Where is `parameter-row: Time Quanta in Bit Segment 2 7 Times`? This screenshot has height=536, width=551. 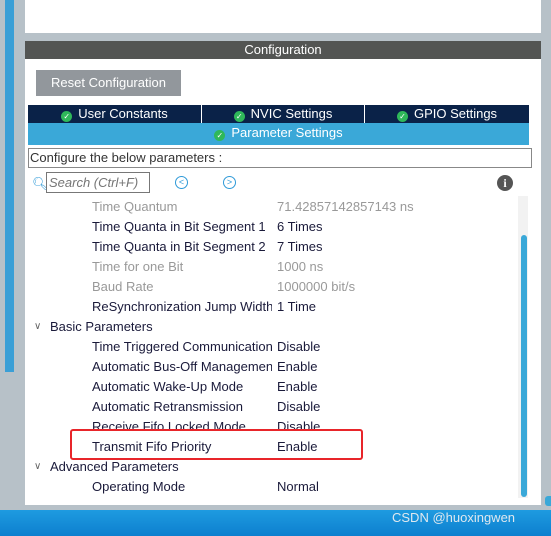 parameter-row: Time Quanta in Bit Segment 2 7 Times is located at coordinates (260, 247).